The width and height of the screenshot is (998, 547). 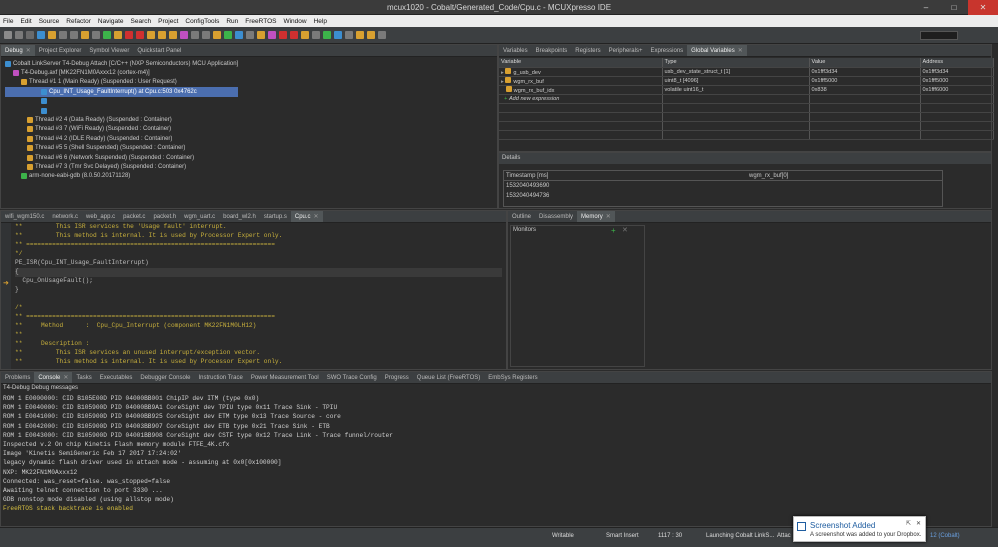 What do you see at coordinates (129, 35) in the screenshot?
I see `terminate-icon` at bounding box center [129, 35].